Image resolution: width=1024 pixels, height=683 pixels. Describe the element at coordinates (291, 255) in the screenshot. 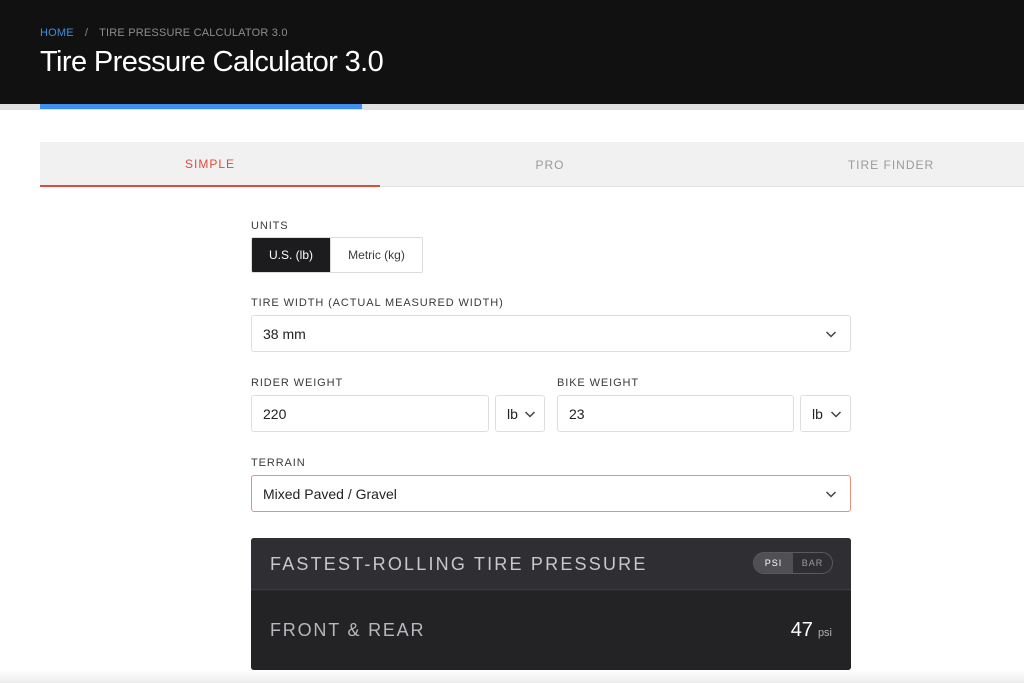

I see `units-us-button: U.S. (lb)` at that location.